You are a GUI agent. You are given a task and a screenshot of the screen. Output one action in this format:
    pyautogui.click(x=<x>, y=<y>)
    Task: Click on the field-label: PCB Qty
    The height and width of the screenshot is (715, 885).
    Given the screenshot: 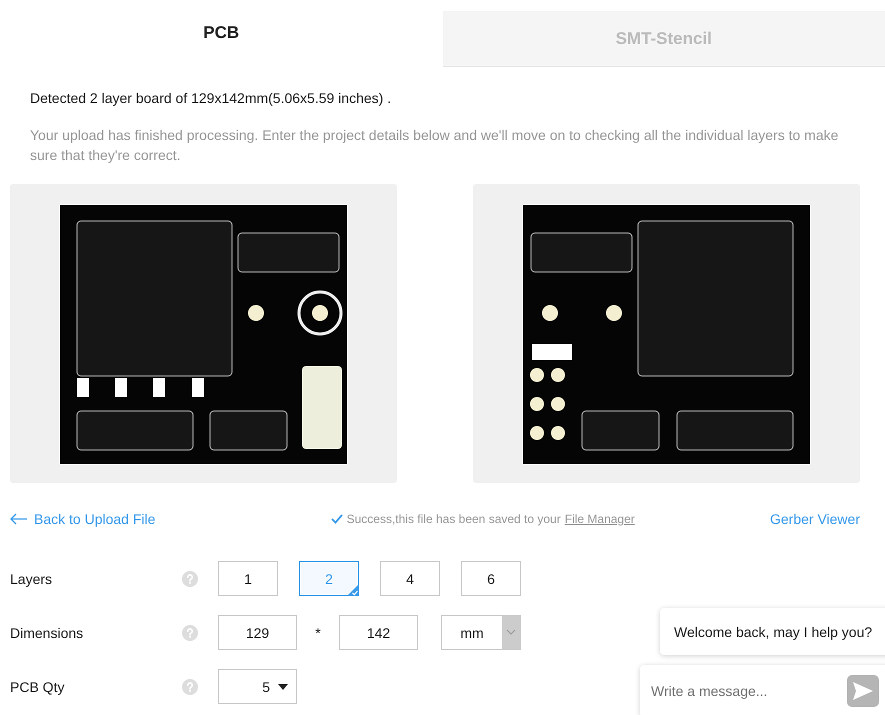 What is the action you would take?
    pyautogui.click(x=38, y=686)
    